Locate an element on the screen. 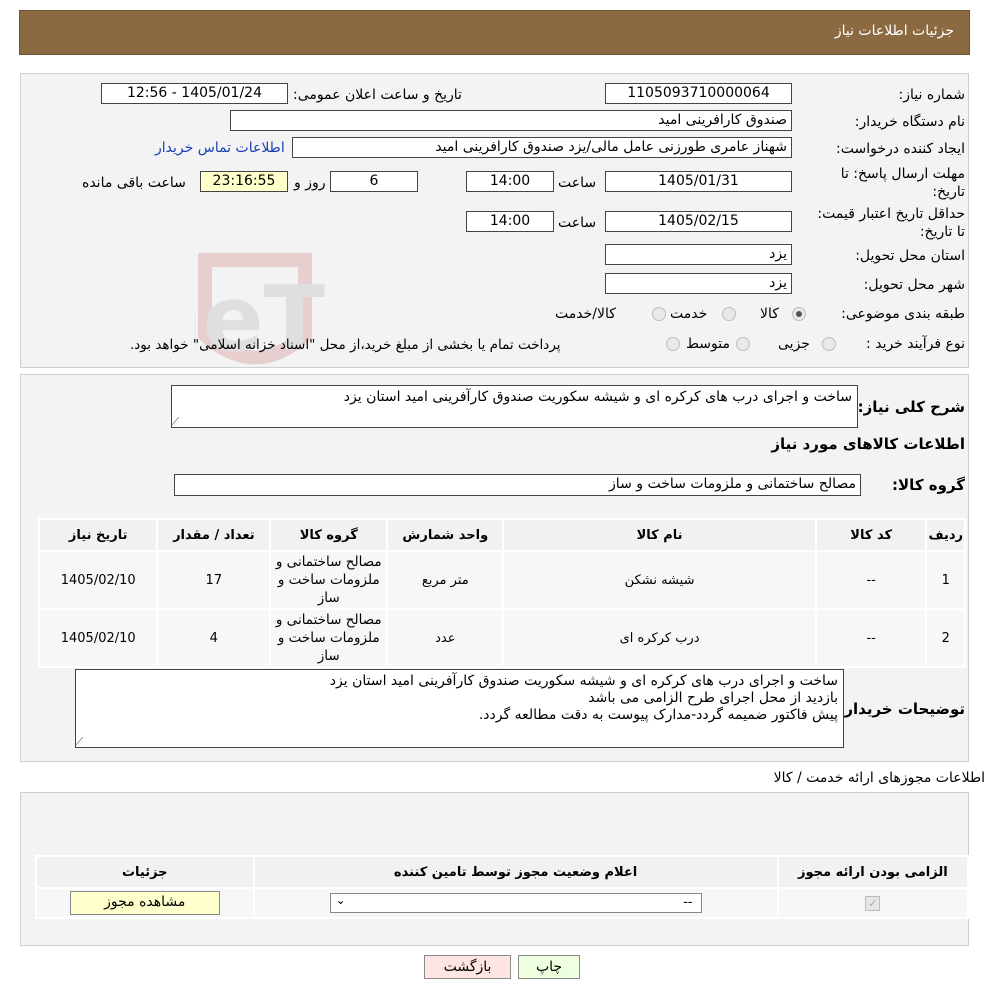  city-field: یزد is located at coordinates (698, 283).